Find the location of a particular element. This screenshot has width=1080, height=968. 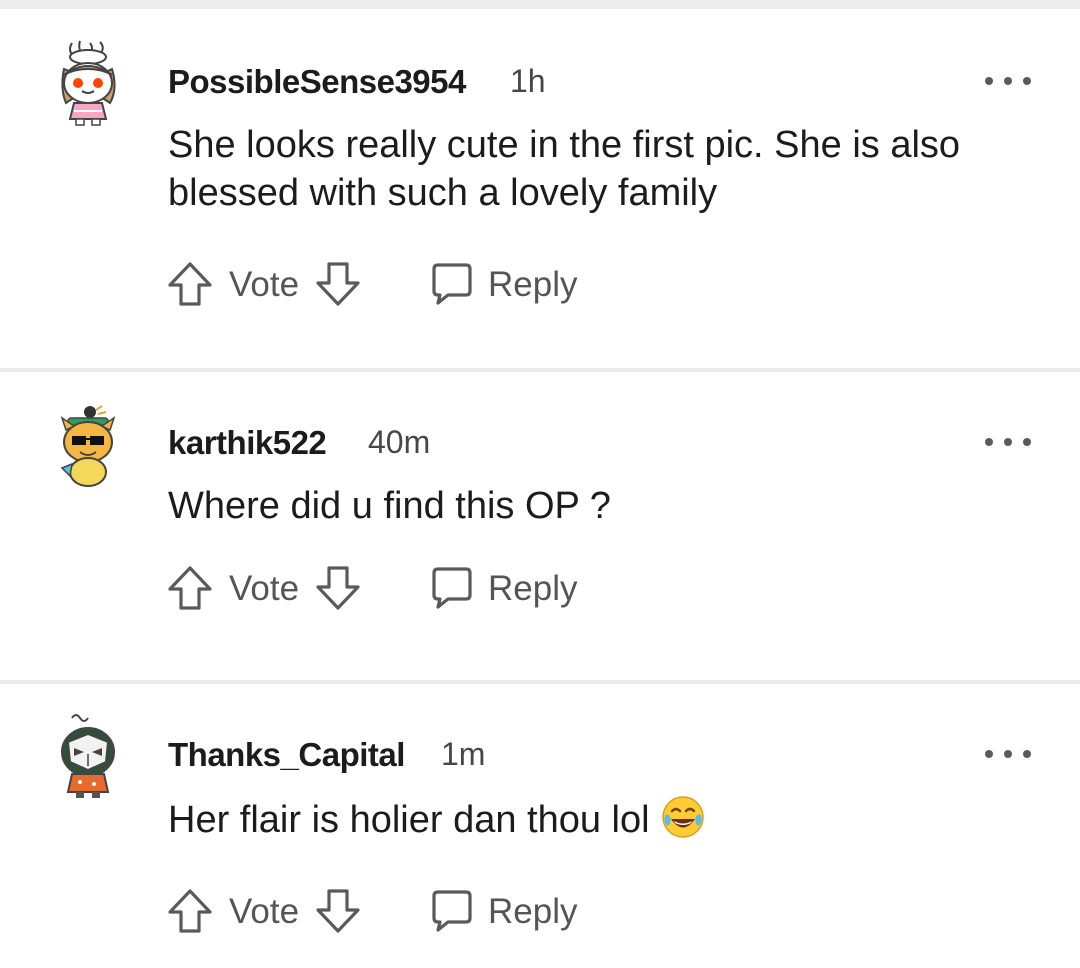

timestamp: 1m is located at coordinates (463, 754).